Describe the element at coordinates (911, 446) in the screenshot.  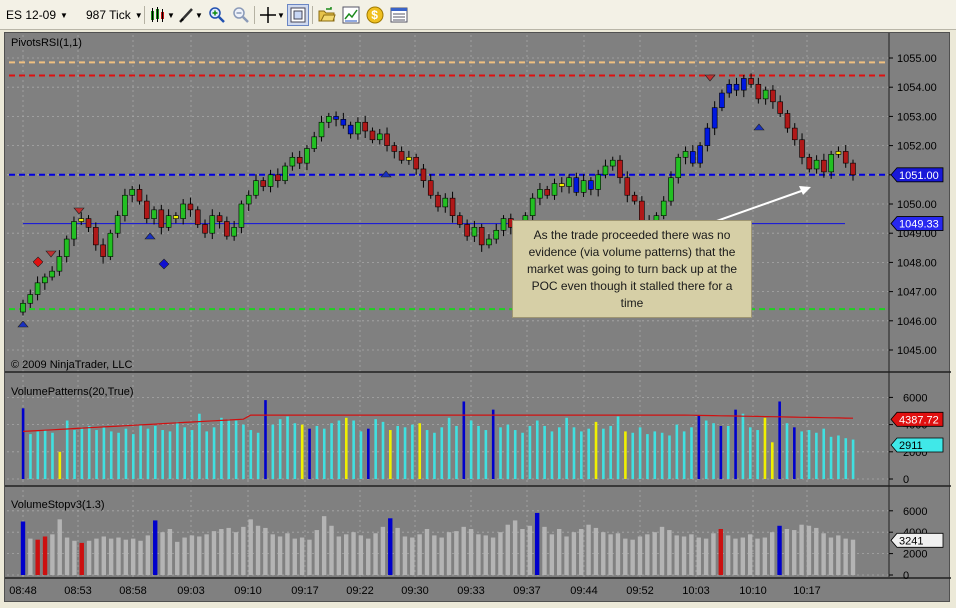
I see `volume-last-badge-text: 2911` at that location.